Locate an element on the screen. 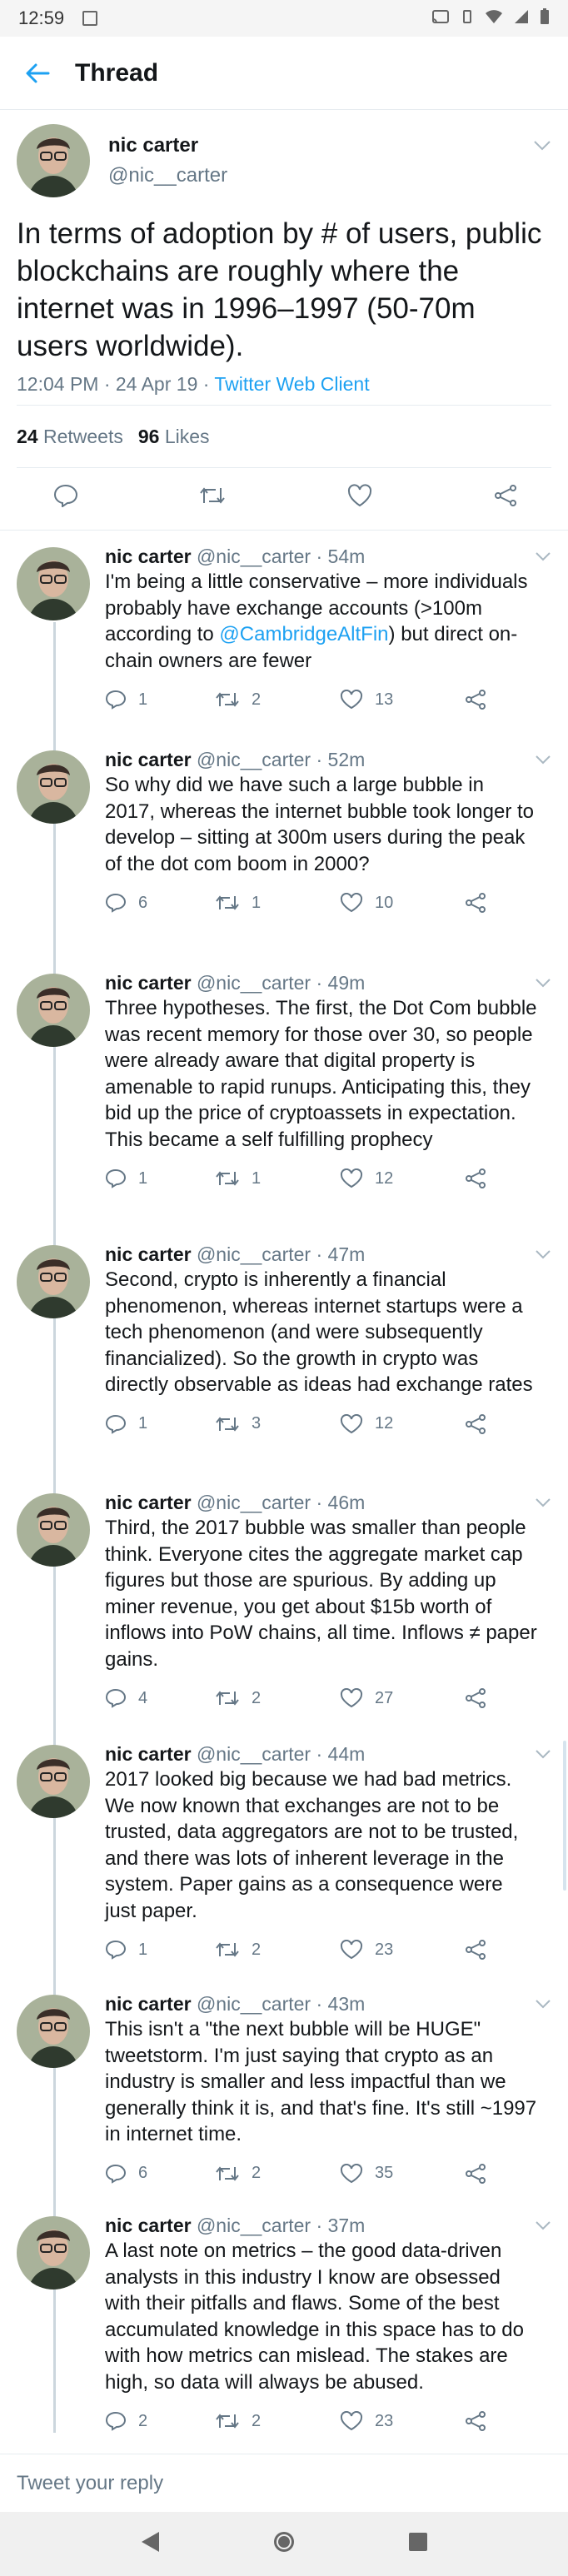  nav-recents-button is located at coordinates (418, 2544).